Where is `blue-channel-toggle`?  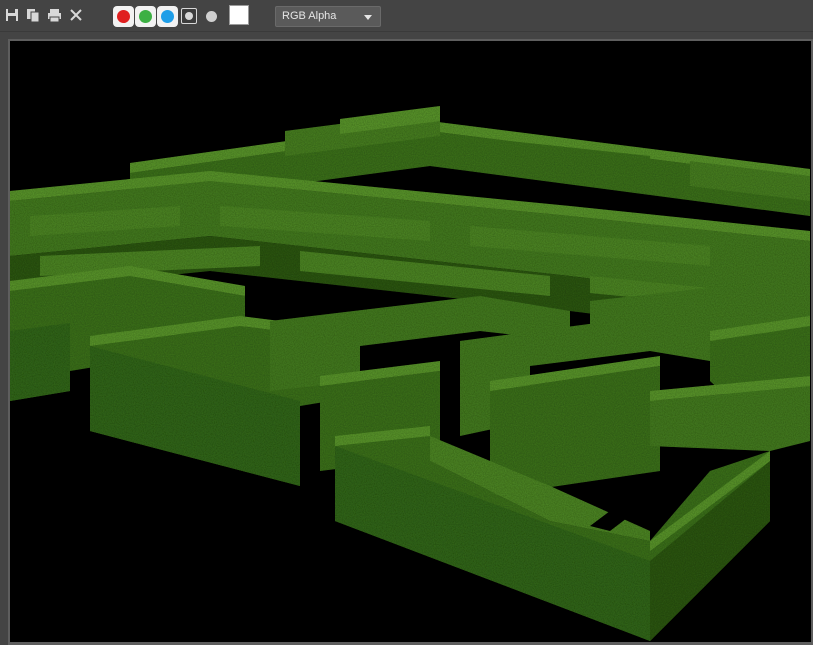 blue-channel-toggle is located at coordinates (167, 16).